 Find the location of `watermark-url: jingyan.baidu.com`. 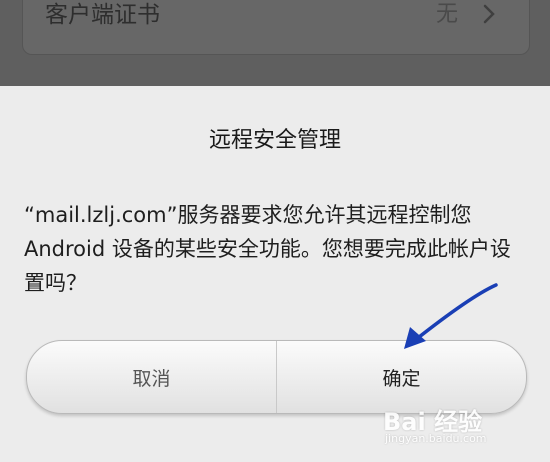

watermark-url: jingyan.baidu.com is located at coordinates (436, 438).